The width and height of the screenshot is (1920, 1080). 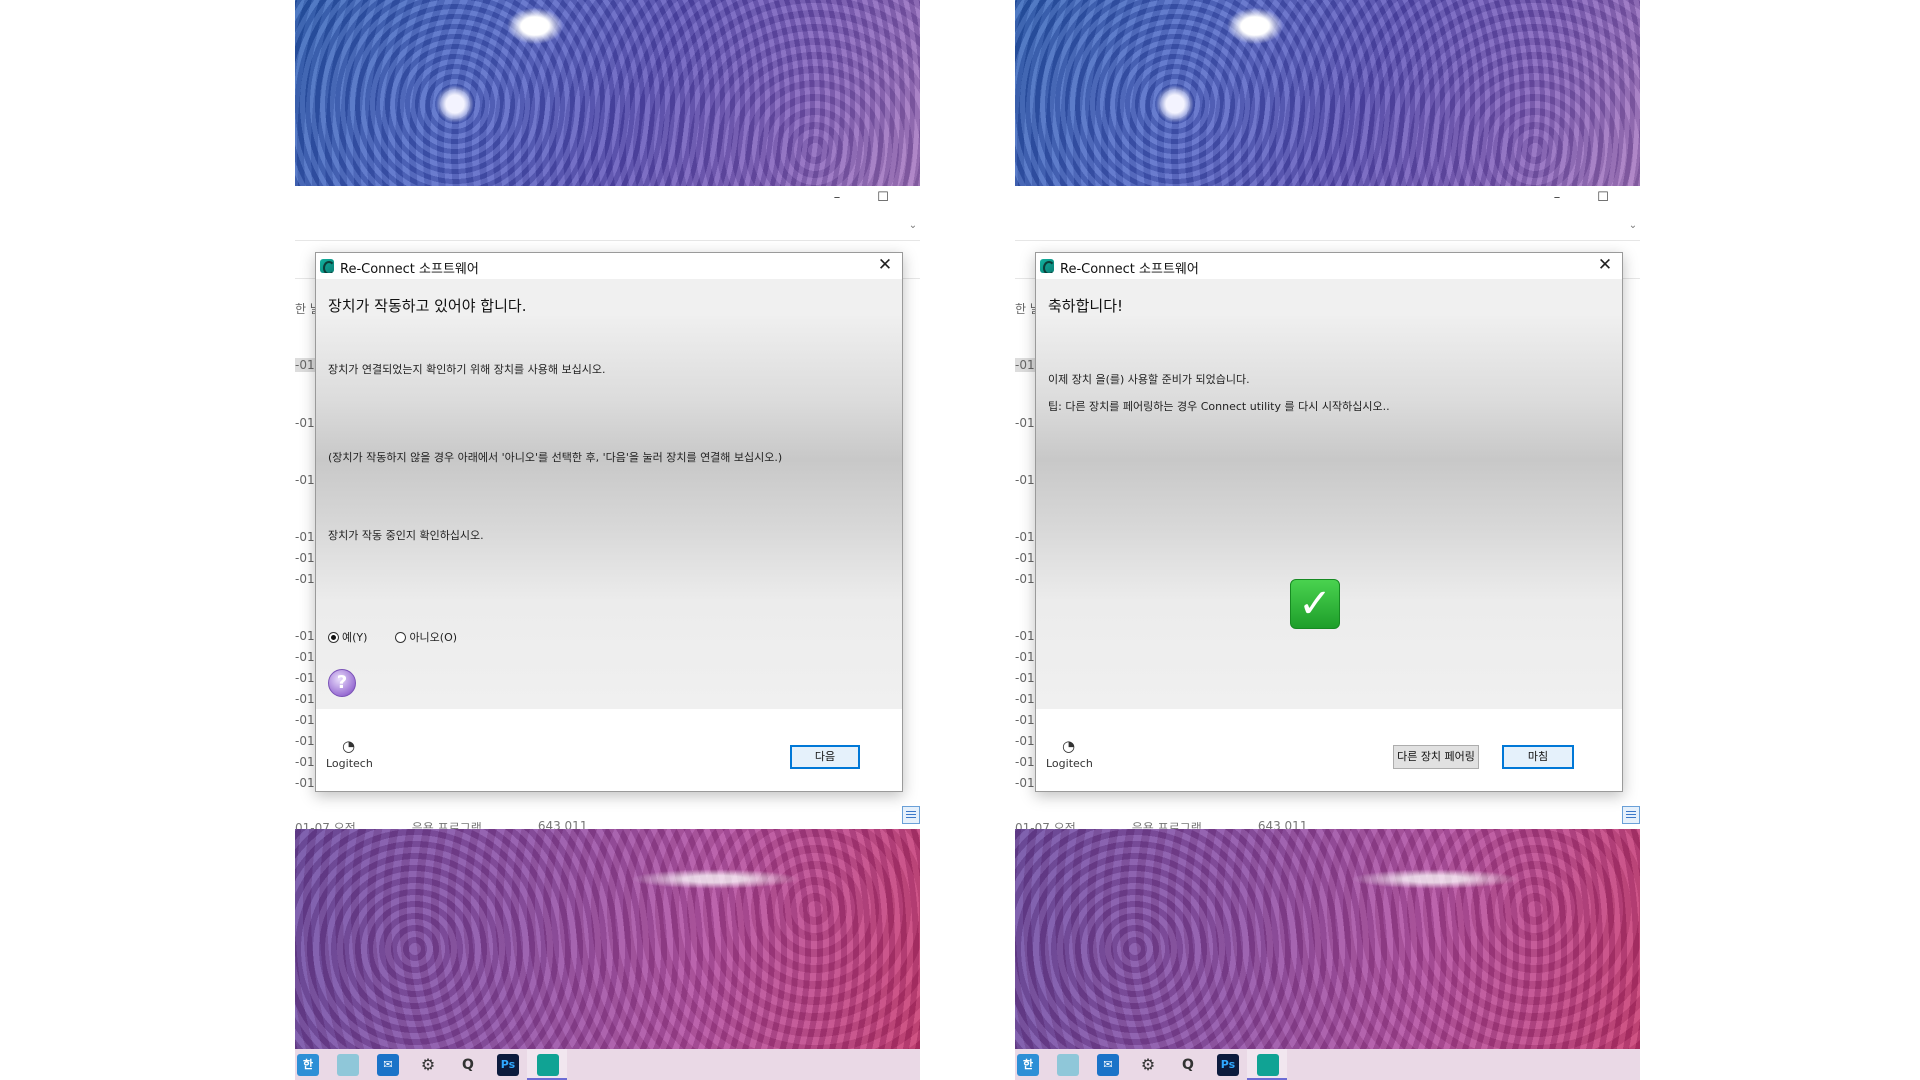 I want to click on radio-button-checked, so click(x=333, y=637).